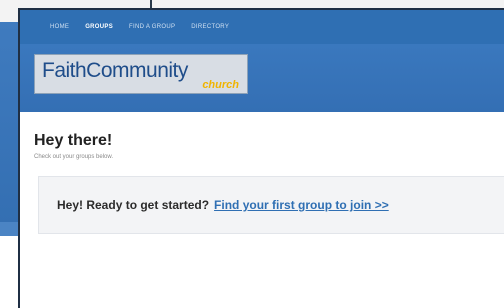 The image size is (504, 308). What do you see at coordinates (152, 27) in the screenshot?
I see `nav-item-find-a-group: FIND A GROUP` at bounding box center [152, 27].